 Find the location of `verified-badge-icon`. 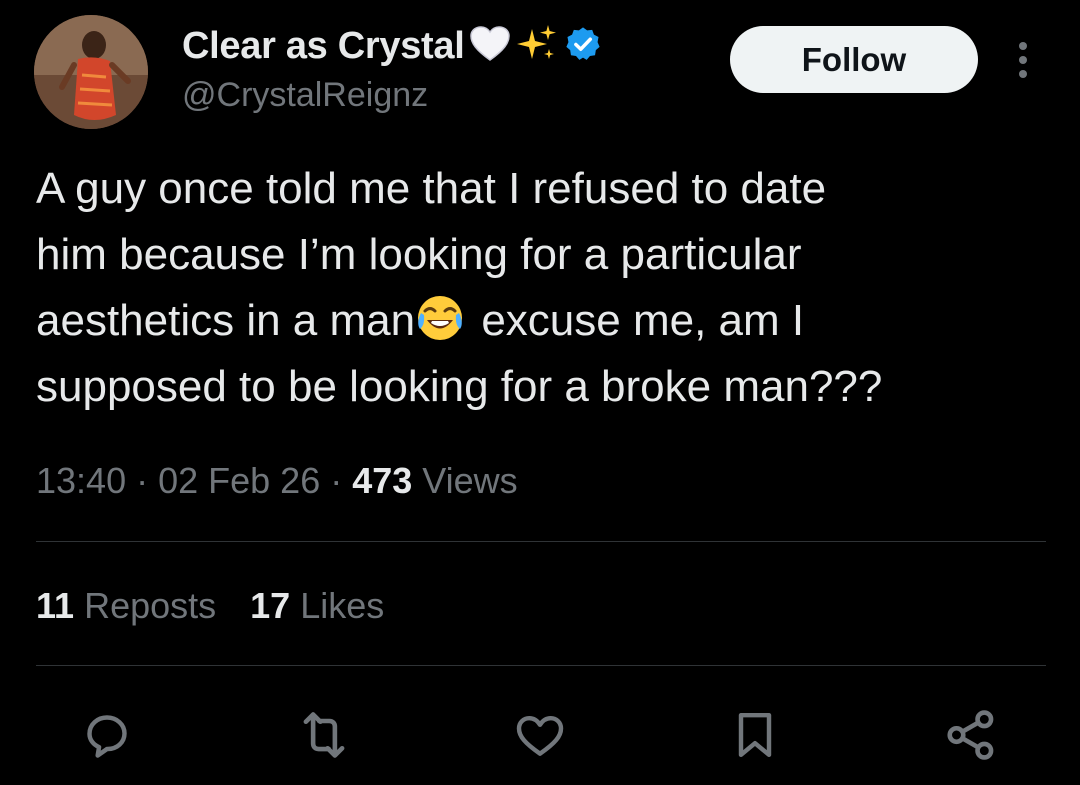

verified-badge-icon is located at coordinates (583, 46).